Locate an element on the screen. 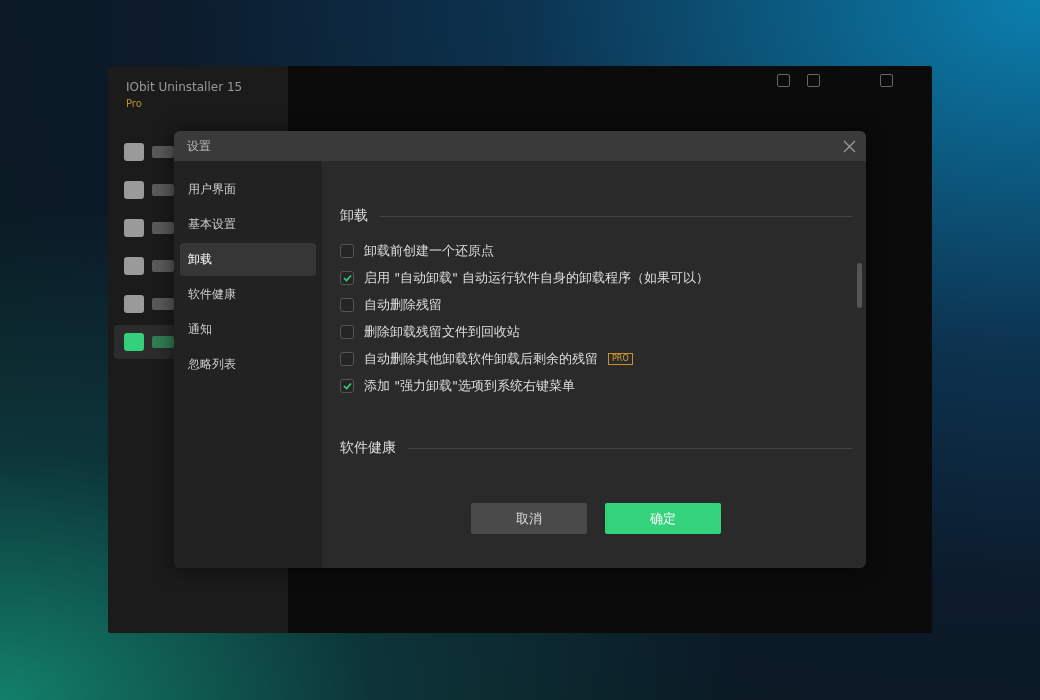 The image size is (1040, 700). option-label: 删除卸载残留文件到回收站 is located at coordinates (442, 331).